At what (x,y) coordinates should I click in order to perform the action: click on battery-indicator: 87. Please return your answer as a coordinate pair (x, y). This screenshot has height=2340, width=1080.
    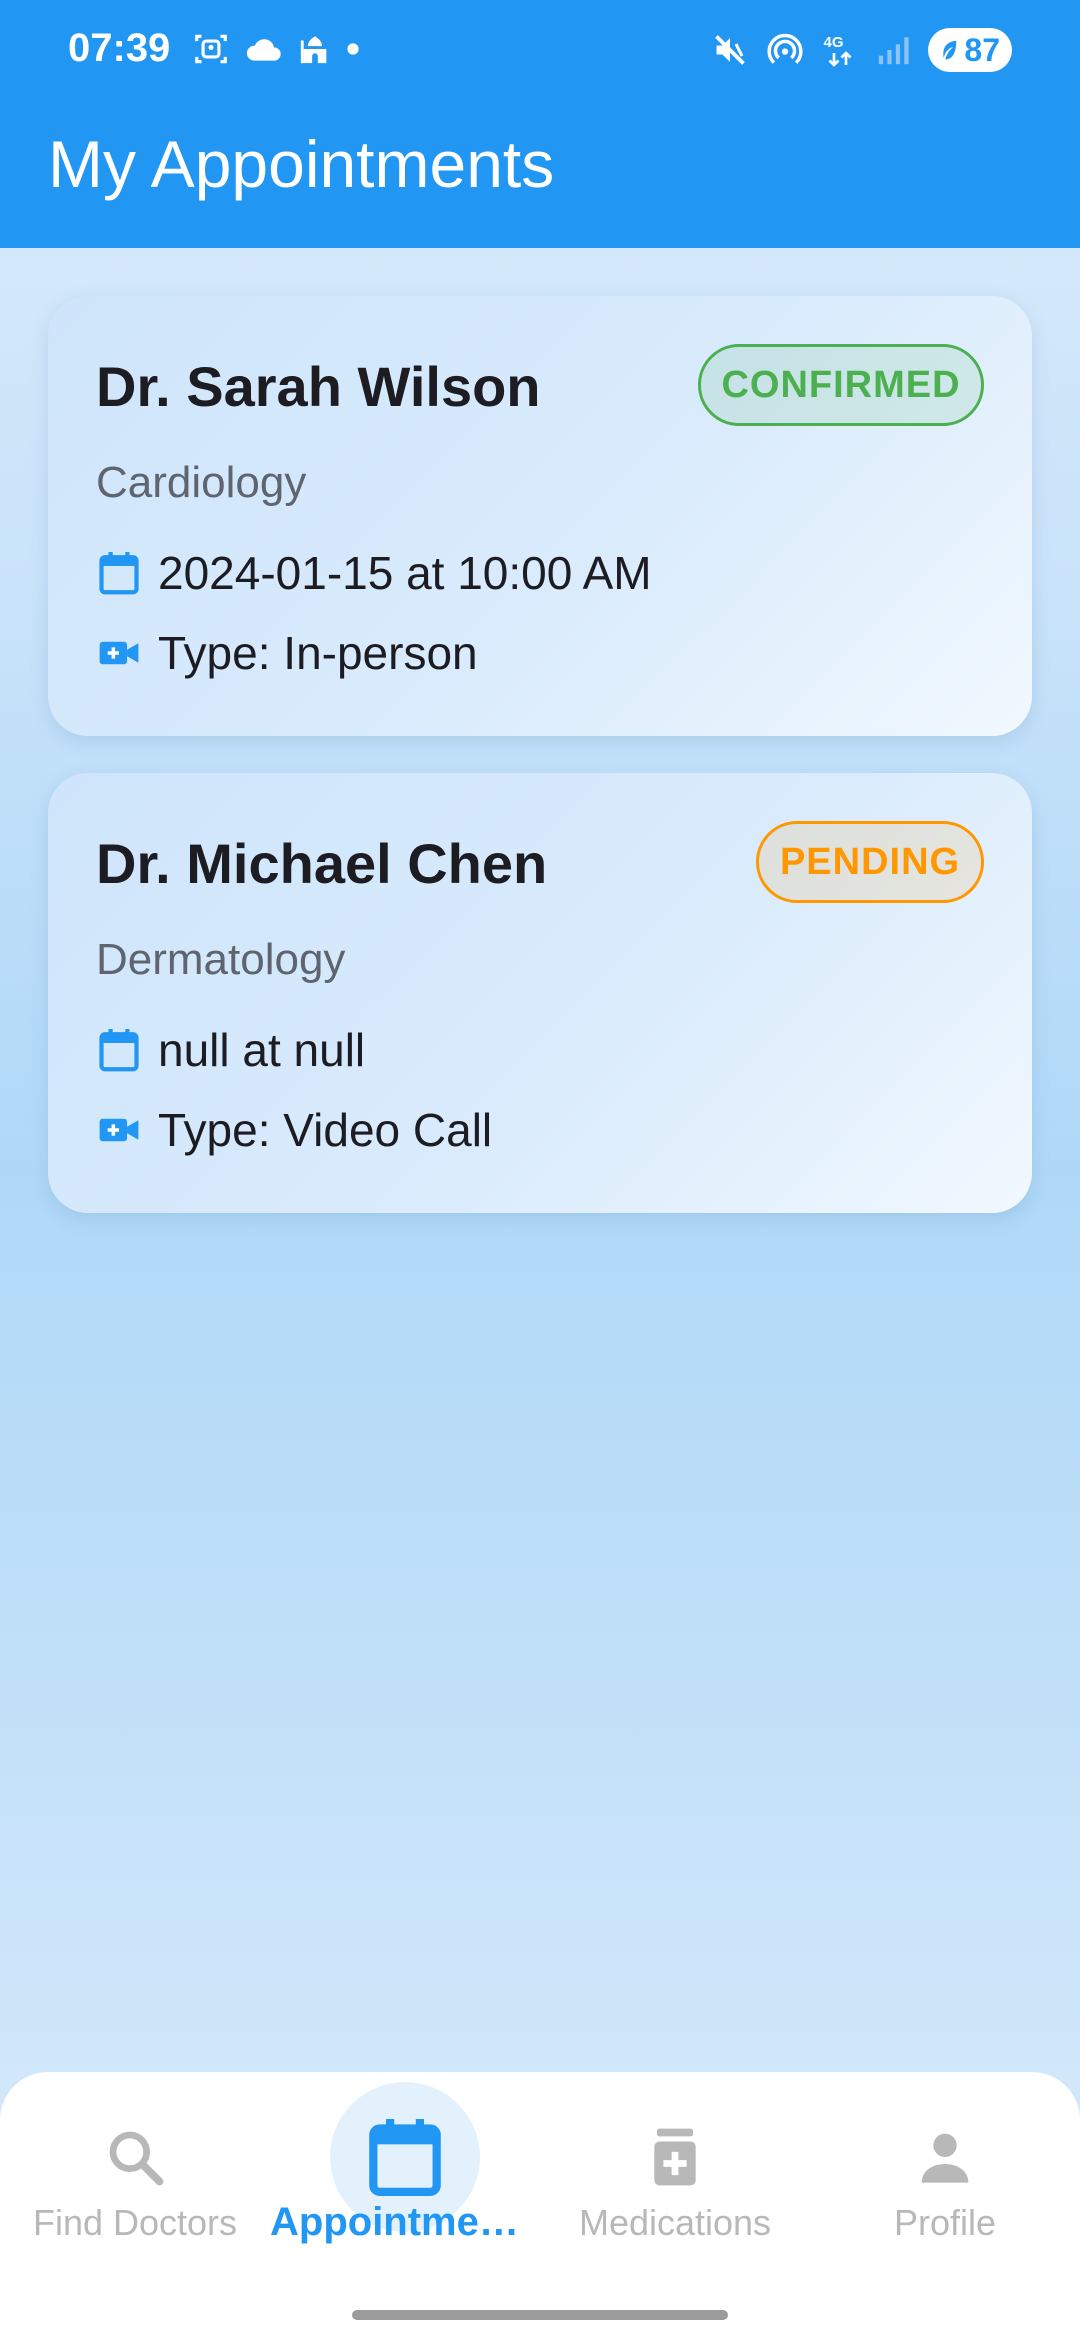
    Looking at the image, I should click on (970, 50).